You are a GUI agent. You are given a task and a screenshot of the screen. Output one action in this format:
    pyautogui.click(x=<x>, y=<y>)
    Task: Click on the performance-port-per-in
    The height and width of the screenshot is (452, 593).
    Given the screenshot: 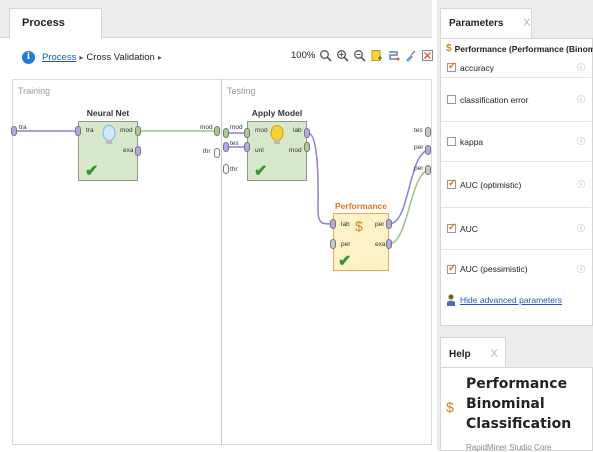 What is the action you would take?
    pyautogui.click(x=333, y=244)
    